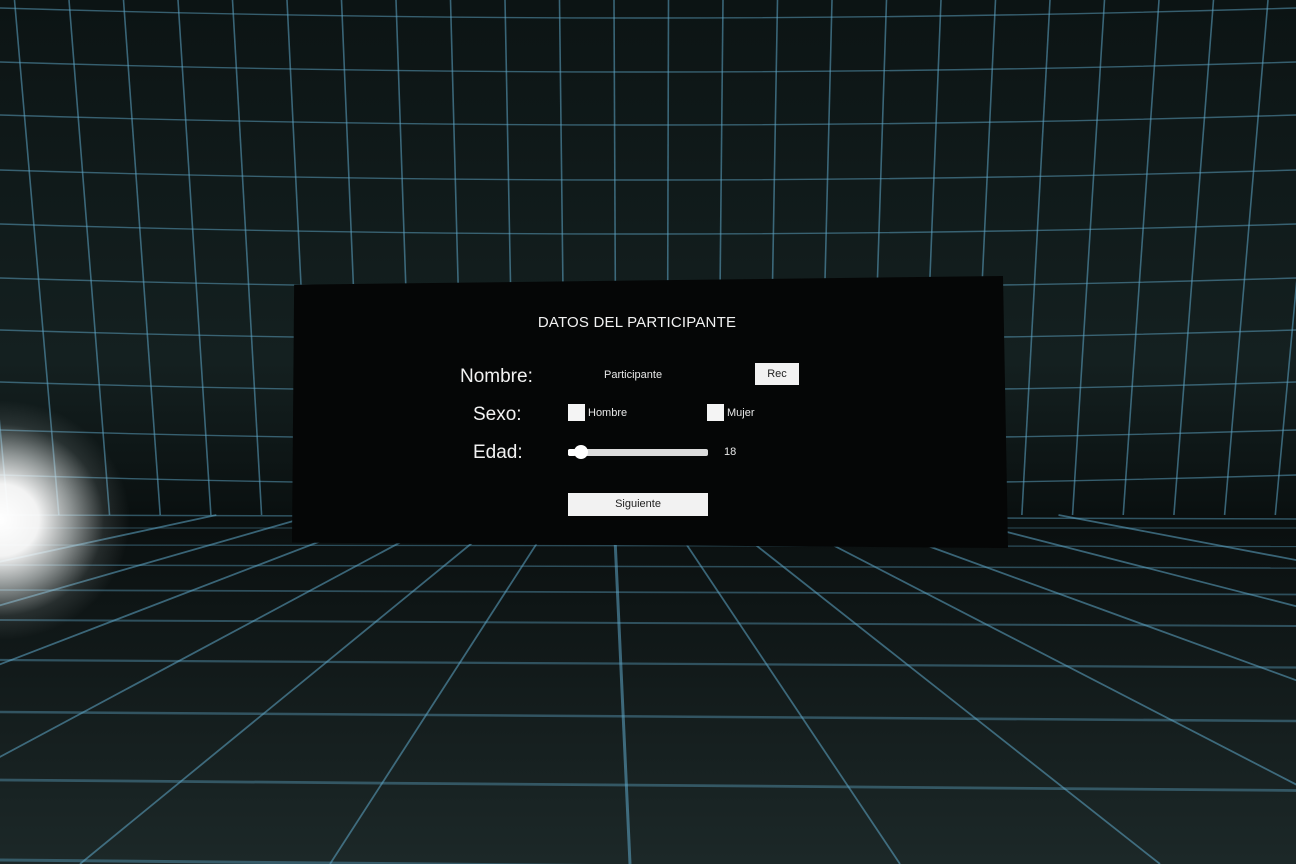 This screenshot has height=864, width=1296. What do you see at coordinates (638, 504) in the screenshot?
I see `siguiente-button: Siguiente` at bounding box center [638, 504].